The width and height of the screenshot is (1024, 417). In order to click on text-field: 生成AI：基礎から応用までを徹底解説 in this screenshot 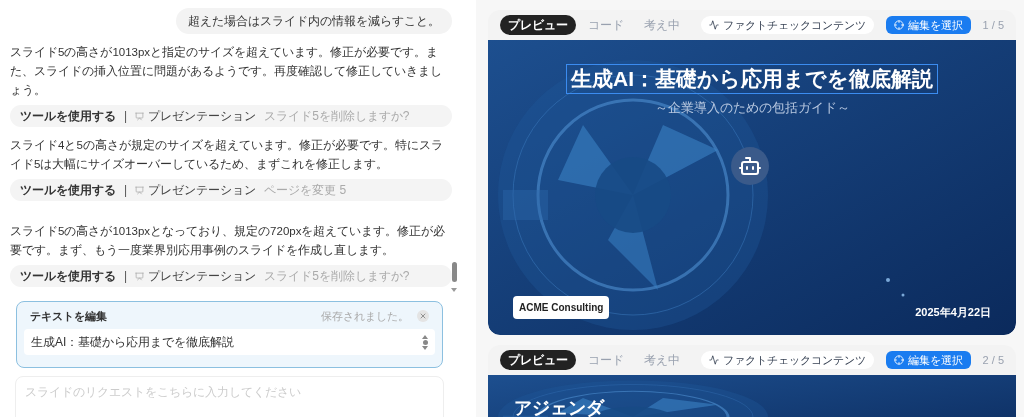, I will do `click(229, 342)`.